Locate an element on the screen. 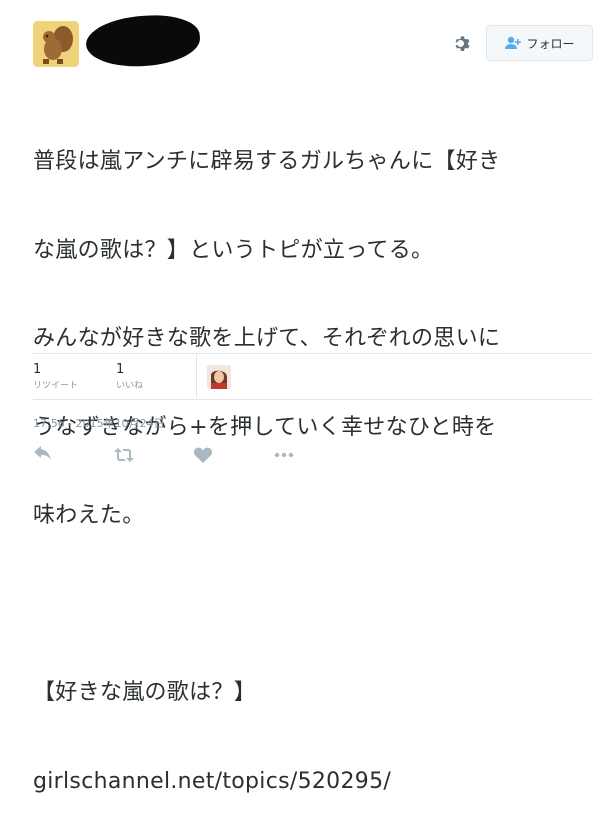 The width and height of the screenshot is (615, 826). reply-icon is located at coordinates (44, 456).